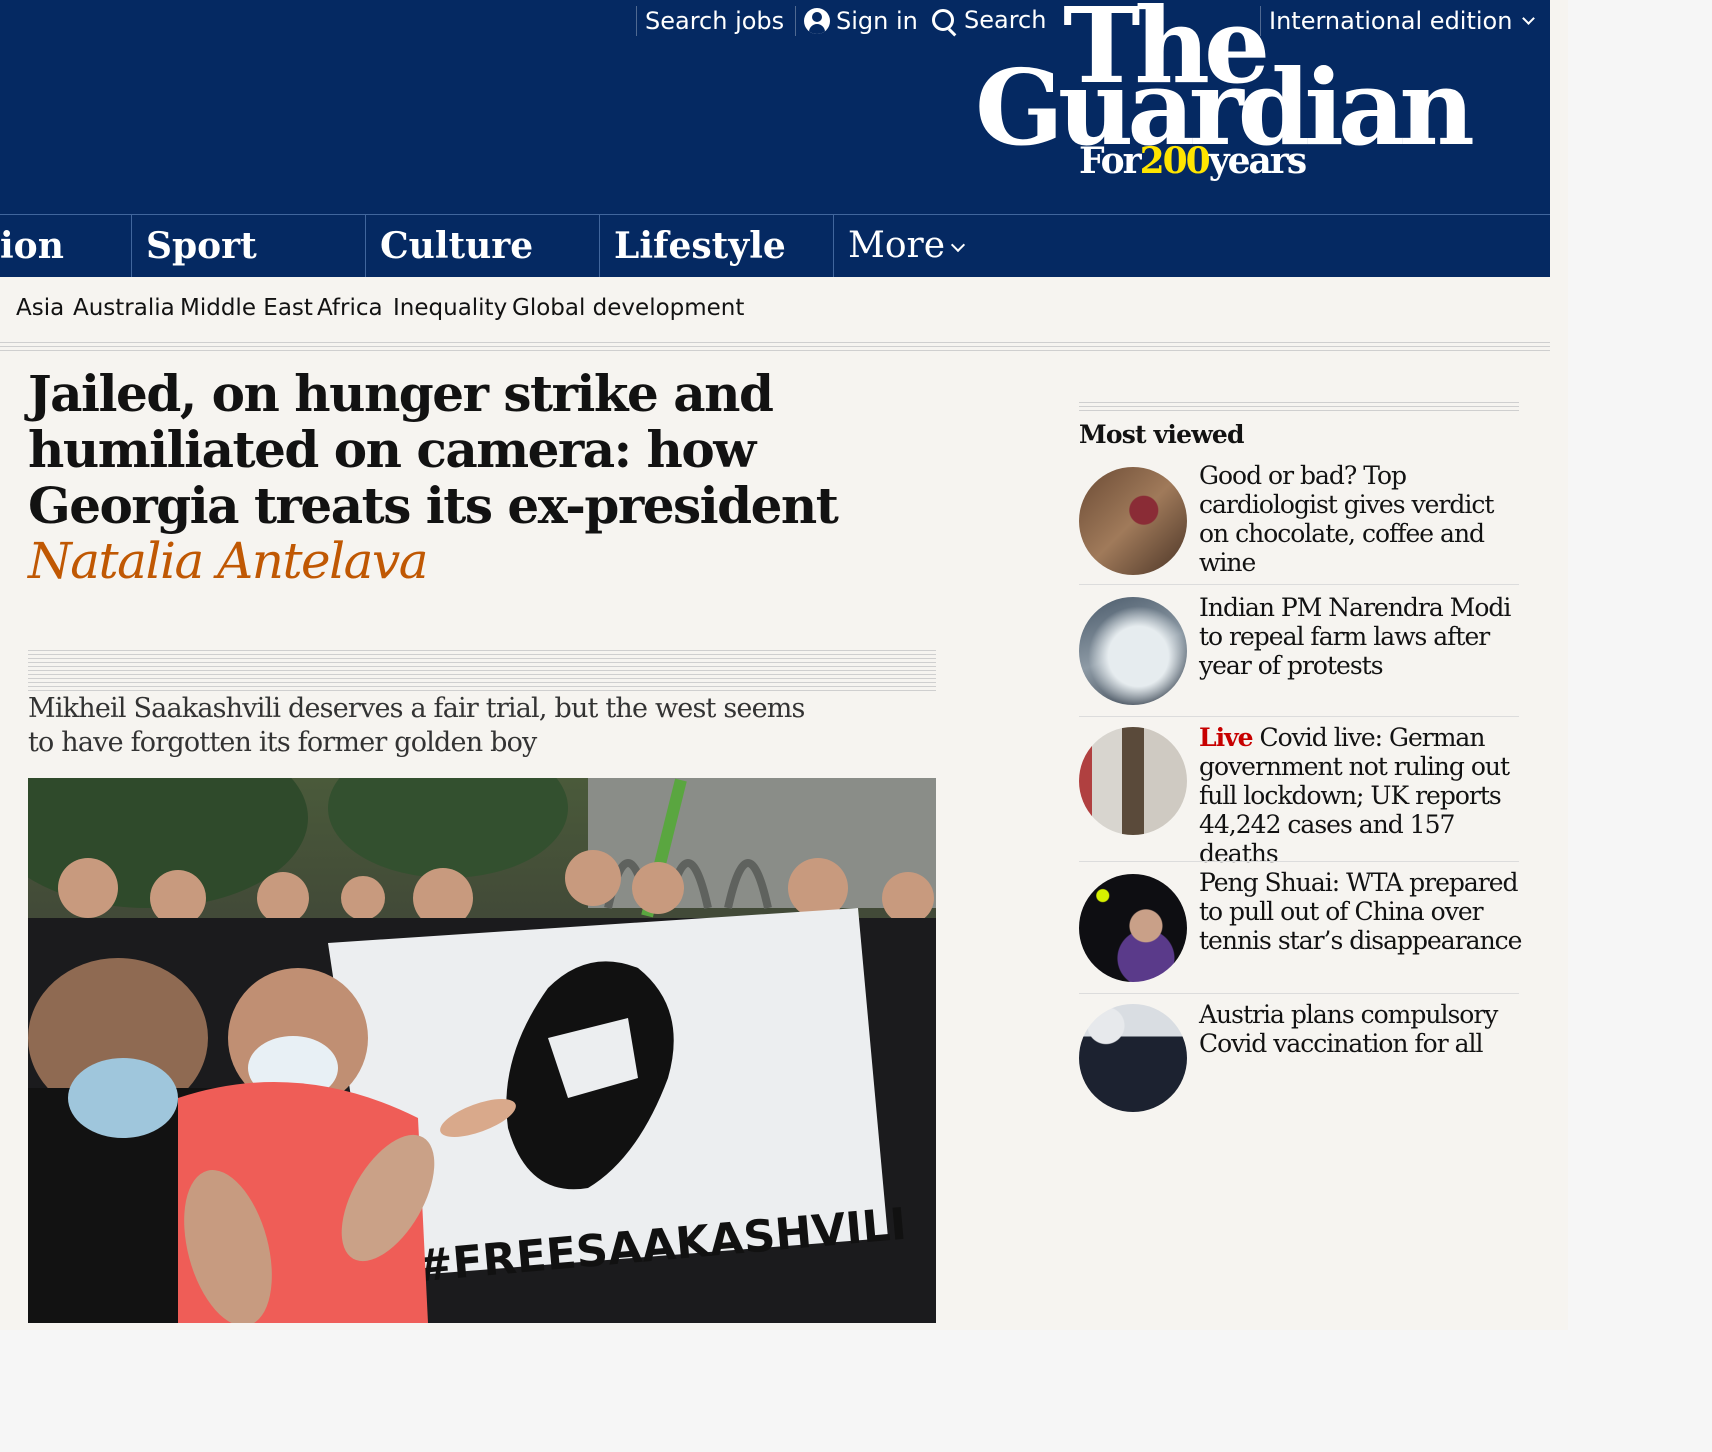  Describe the element at coordinates (450, 308) in the screenshot. I see `subnav-inequality: Inequality` at that location.